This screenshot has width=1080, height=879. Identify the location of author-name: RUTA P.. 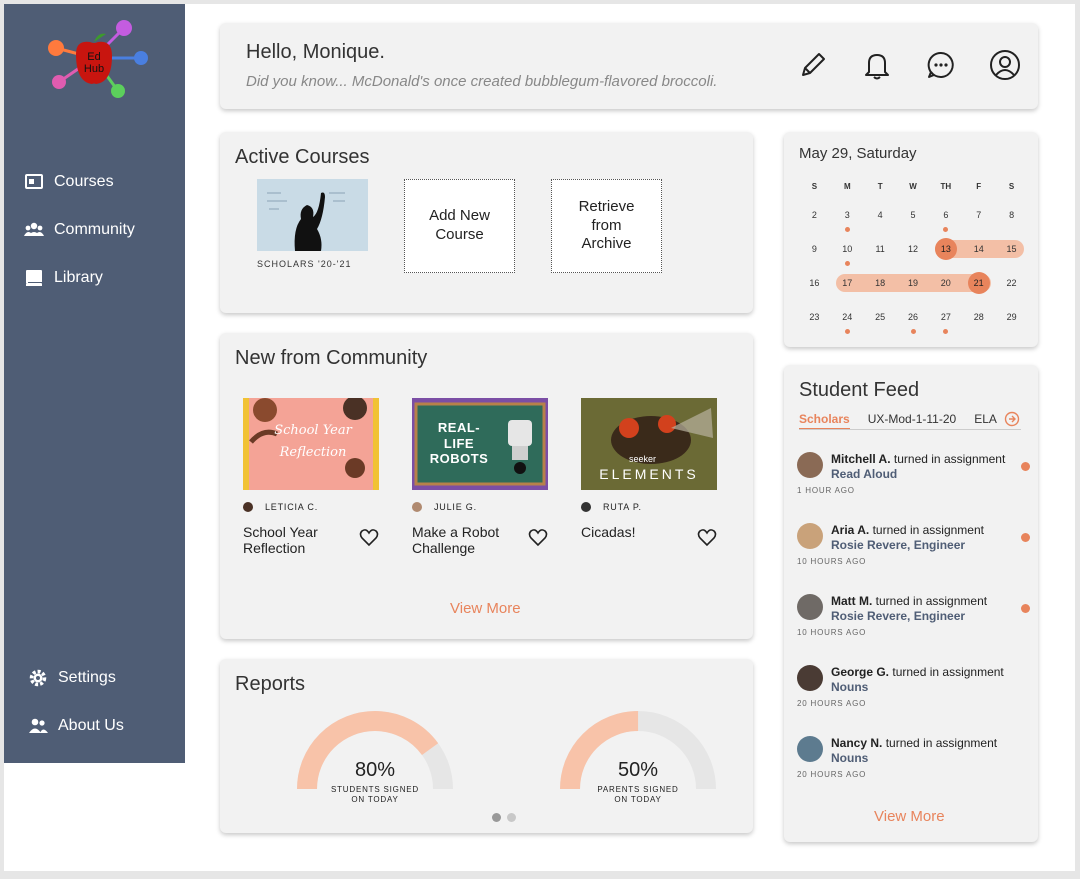
(622, 507).